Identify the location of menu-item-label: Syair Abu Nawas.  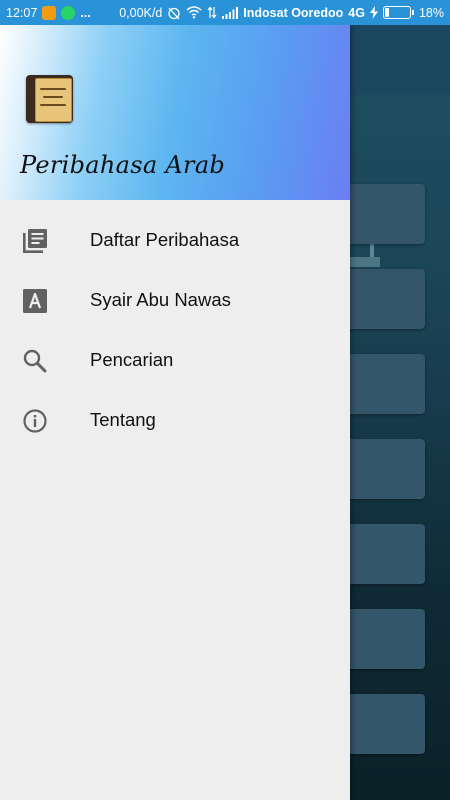
(160, 299).